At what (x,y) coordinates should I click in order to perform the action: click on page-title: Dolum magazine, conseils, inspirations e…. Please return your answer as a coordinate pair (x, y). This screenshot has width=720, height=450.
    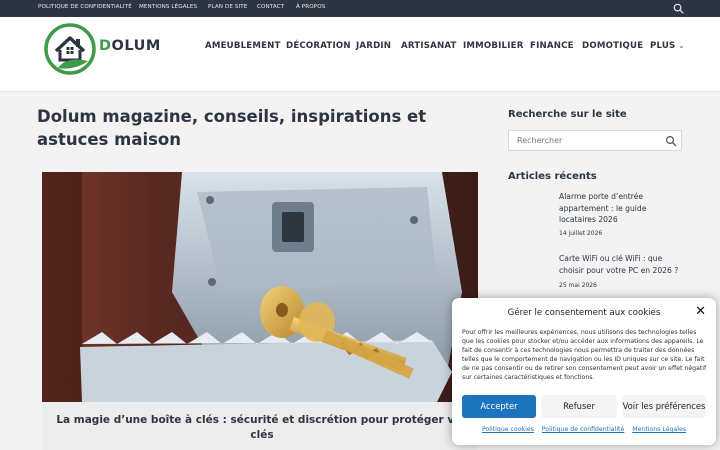
    Looking at the image, I should click on (232, 128).